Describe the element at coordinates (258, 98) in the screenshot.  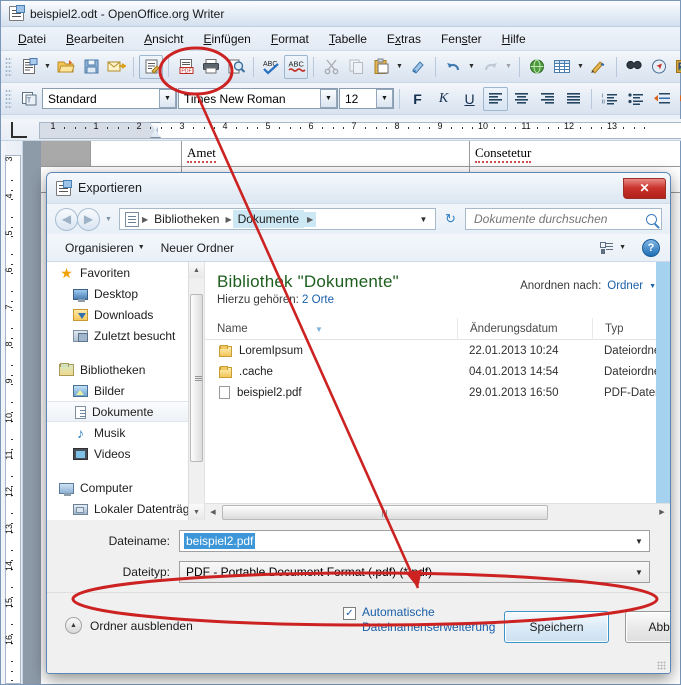
I see `font-name-combo: Times New Roman ▼` at that location.